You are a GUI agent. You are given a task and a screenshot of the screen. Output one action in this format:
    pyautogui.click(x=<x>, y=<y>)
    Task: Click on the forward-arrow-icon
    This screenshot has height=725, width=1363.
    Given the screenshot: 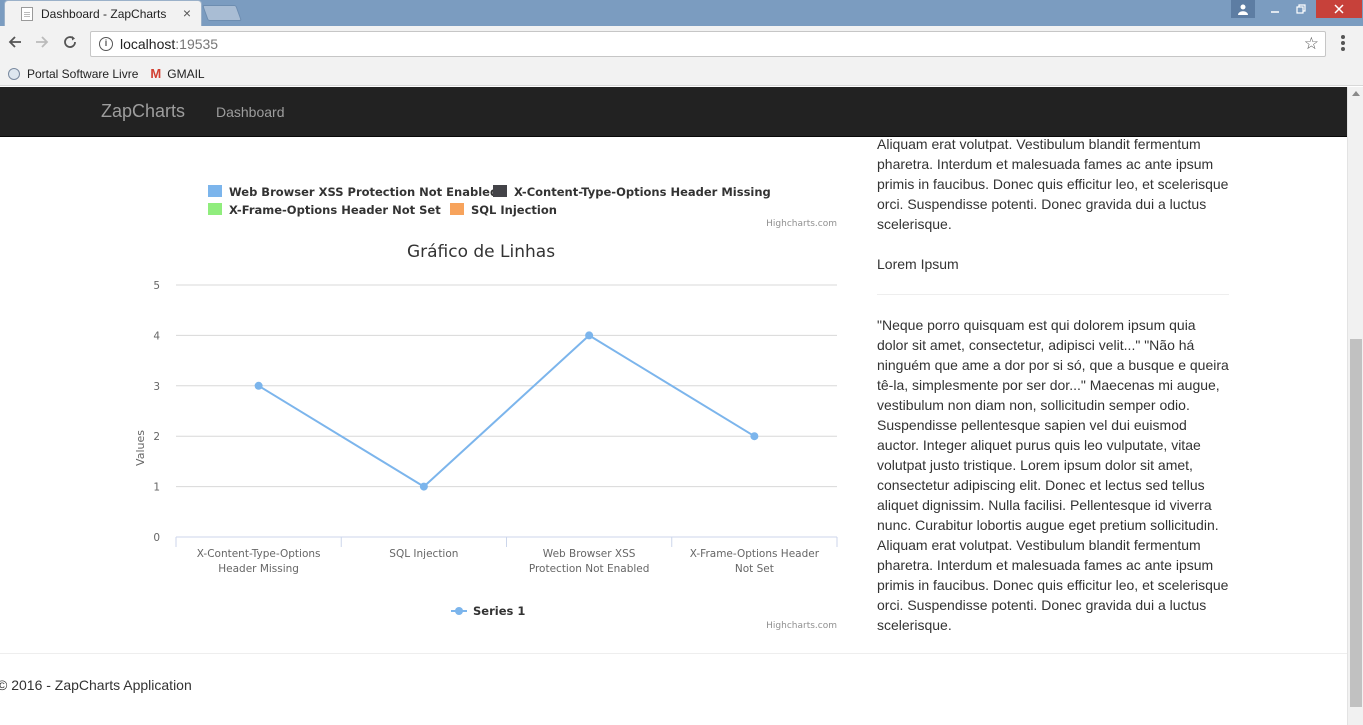 What is the action you would take?
    pyautogui.click(x=42, y=44)
    